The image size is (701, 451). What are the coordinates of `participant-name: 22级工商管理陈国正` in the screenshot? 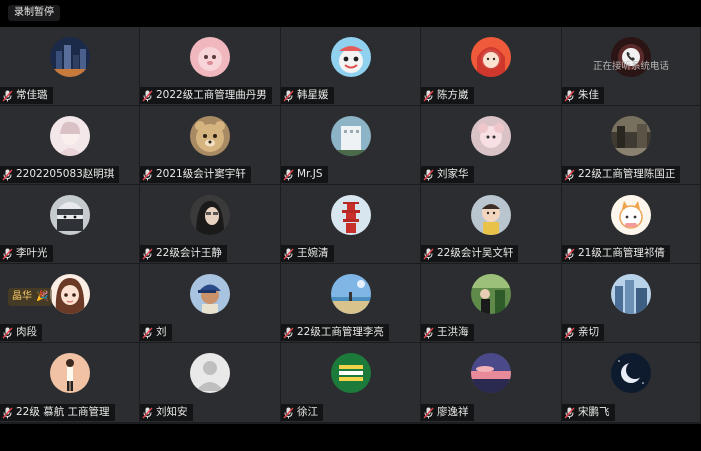 It's located at (627, 174).